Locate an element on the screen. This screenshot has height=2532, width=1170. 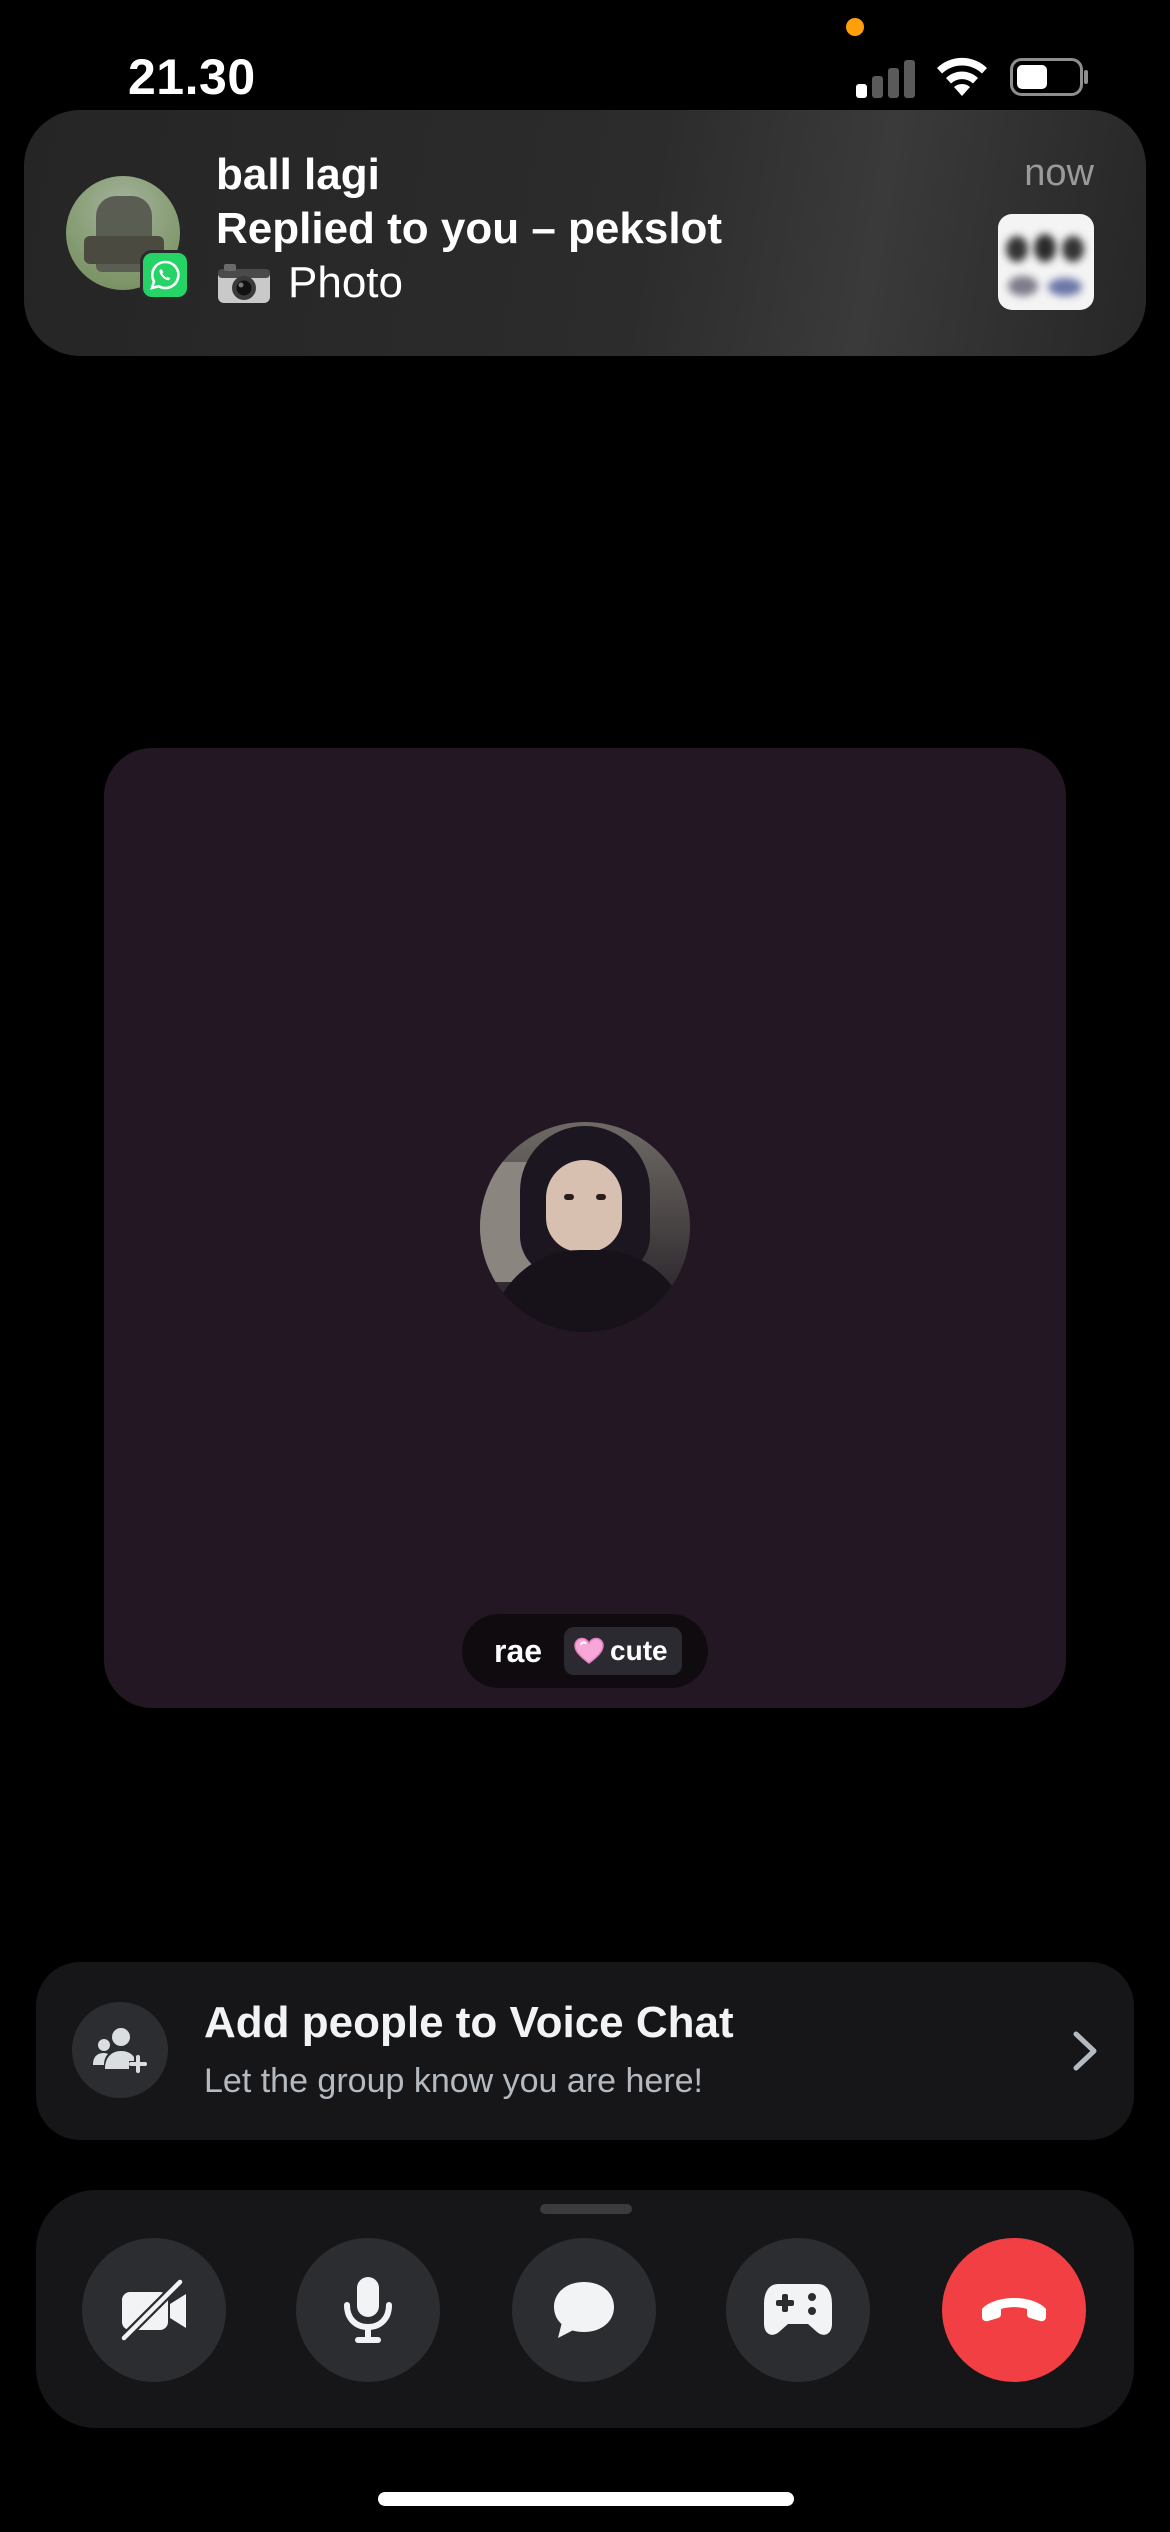
status-bar: 21.30 is located at coordinates (585, 55).